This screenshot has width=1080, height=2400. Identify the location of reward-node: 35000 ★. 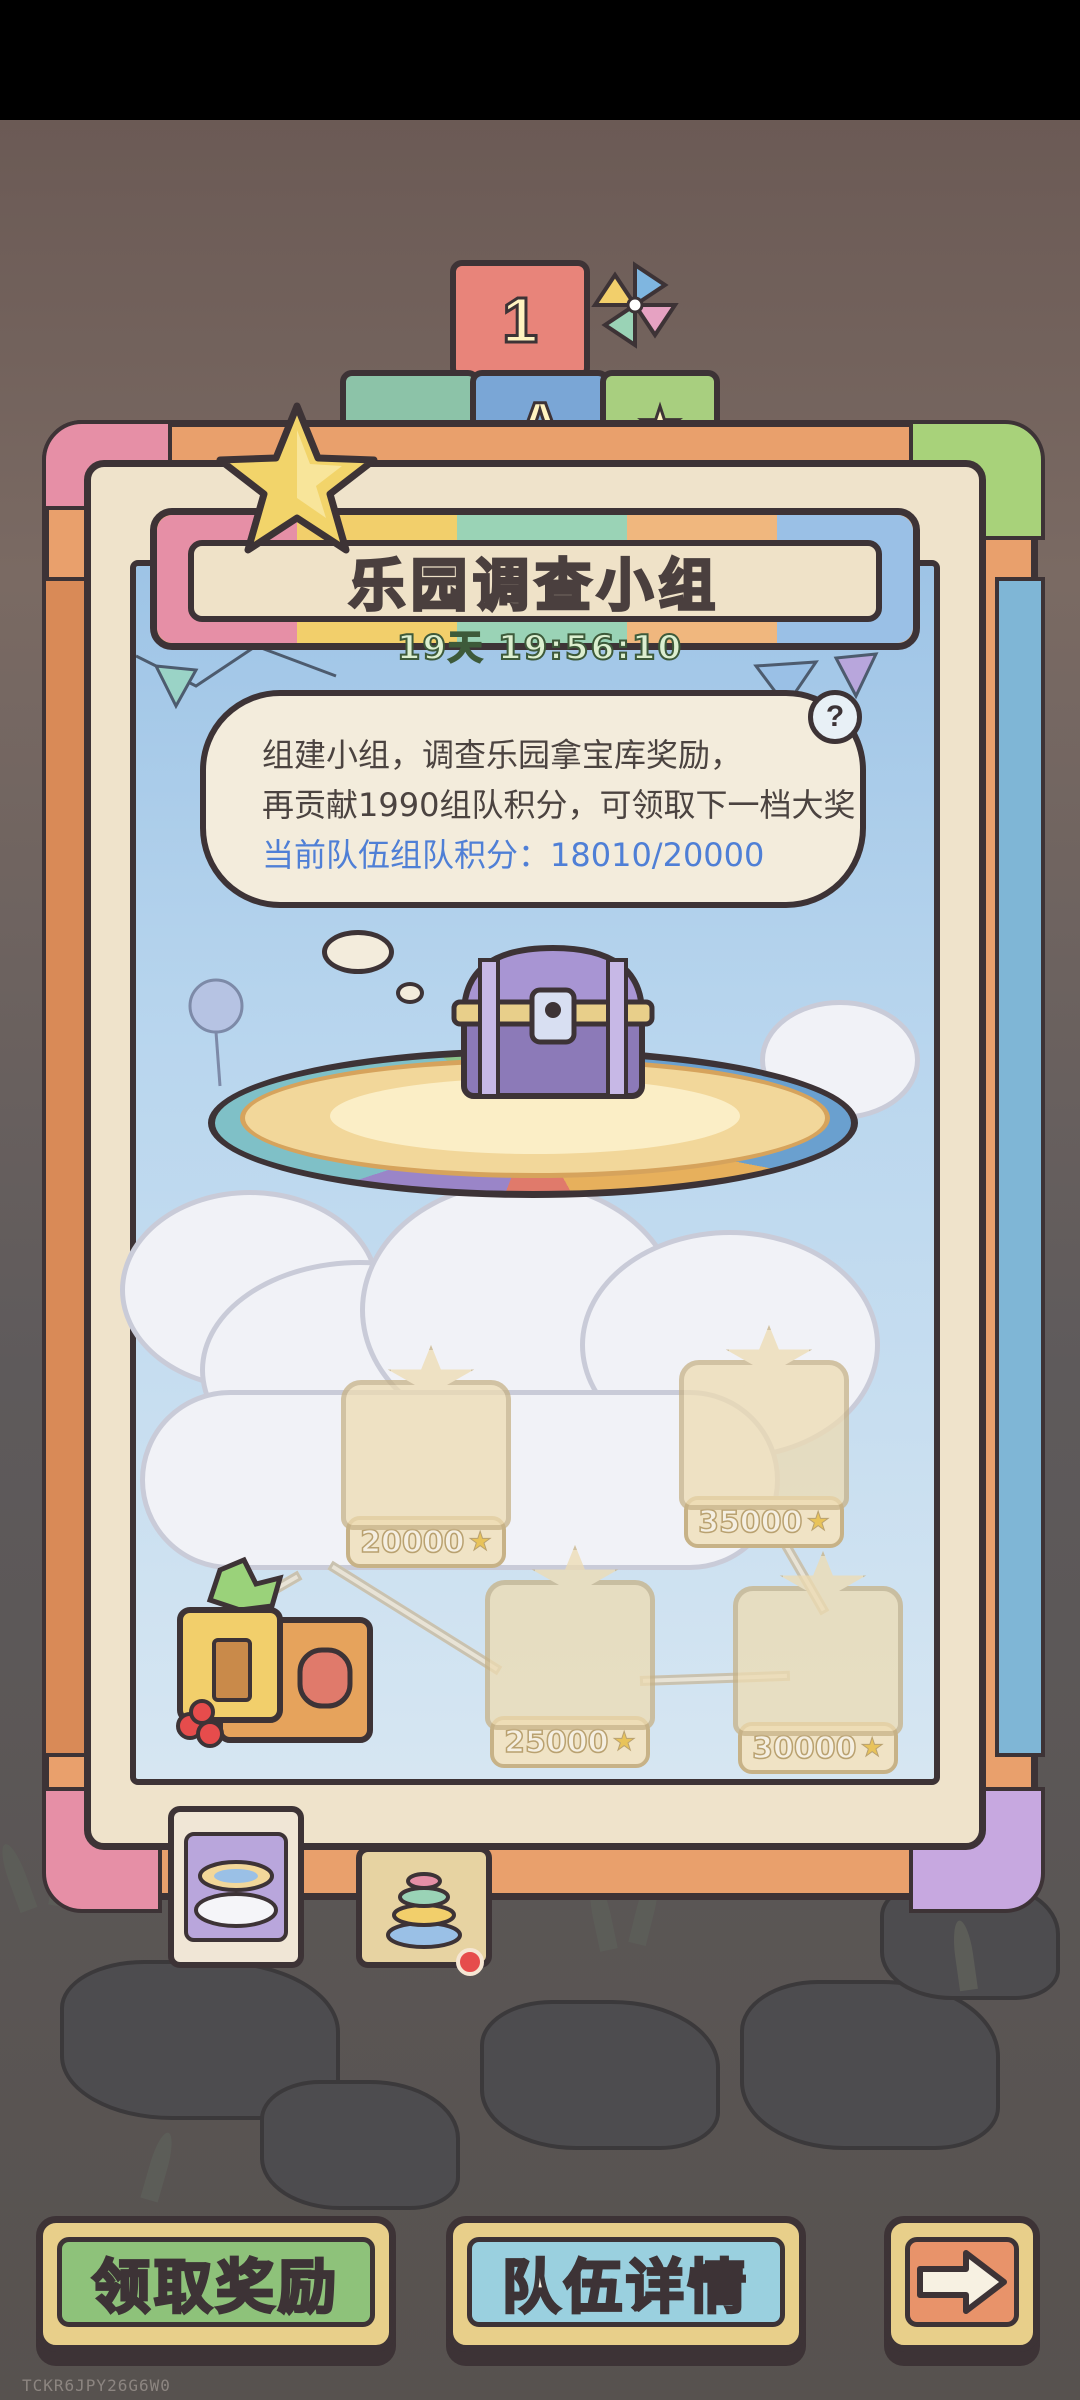
(764, 1454).